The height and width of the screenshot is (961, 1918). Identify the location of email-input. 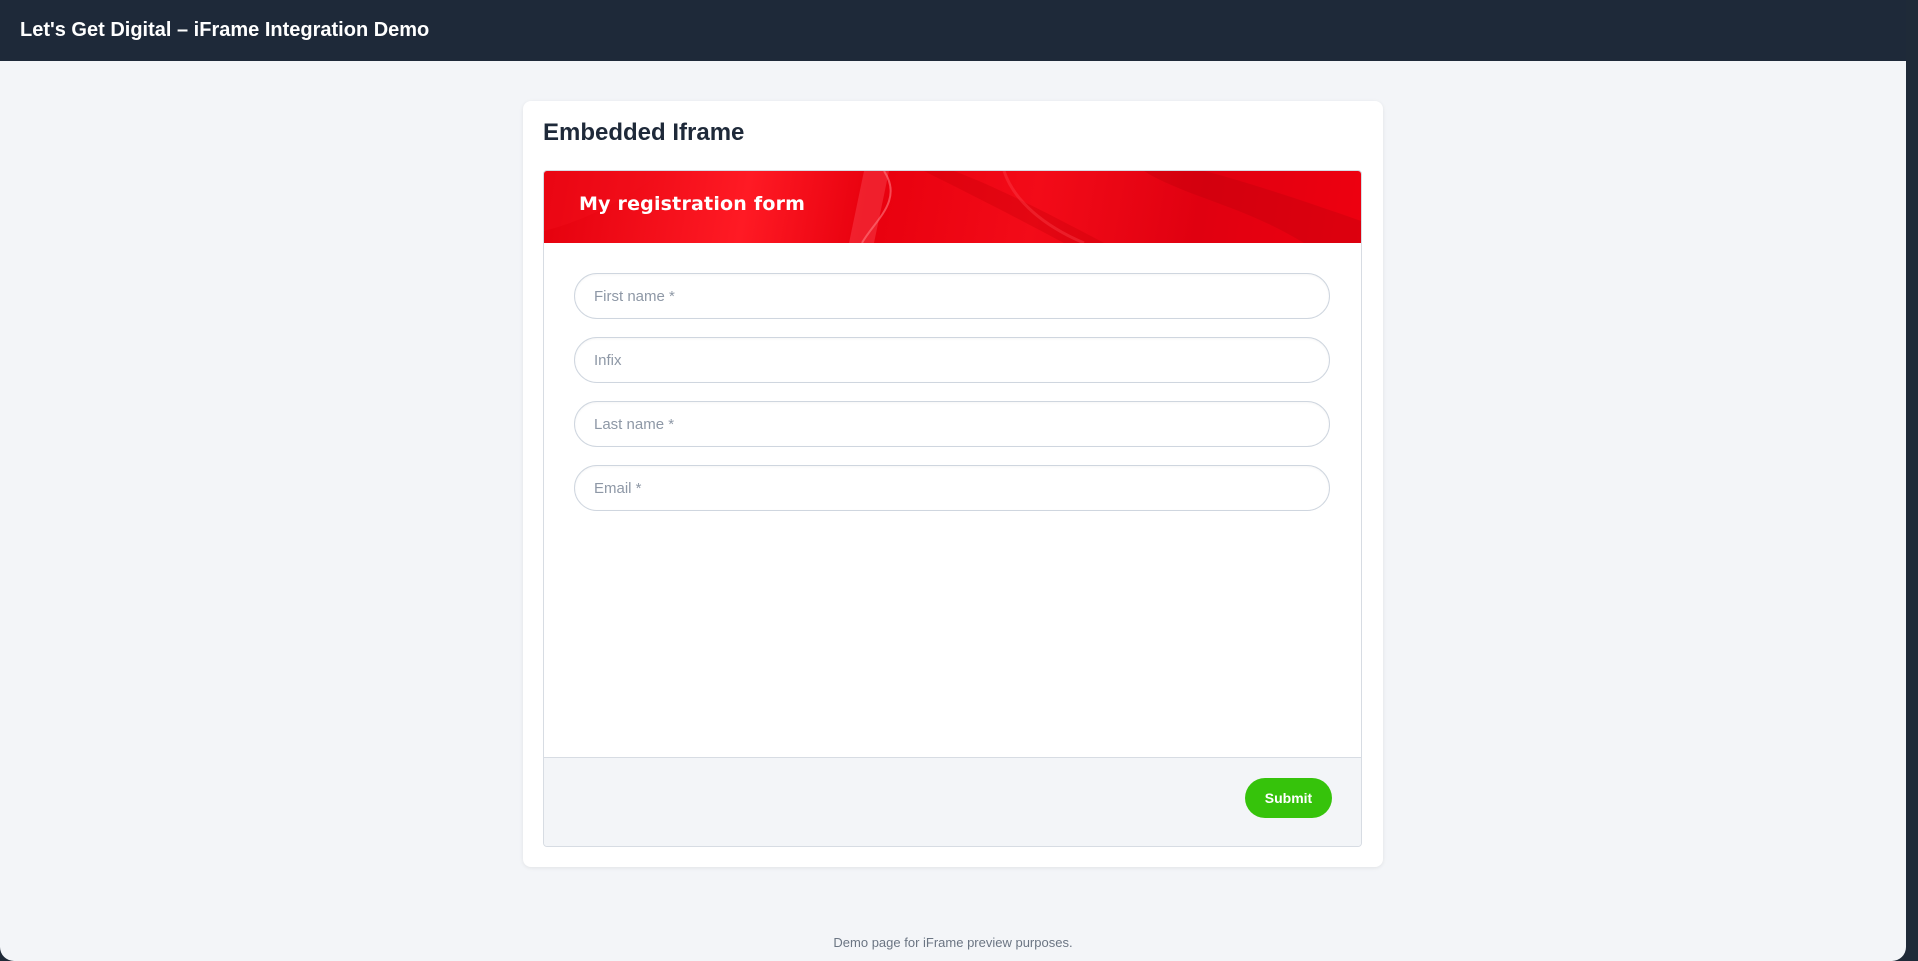
(952, 488).